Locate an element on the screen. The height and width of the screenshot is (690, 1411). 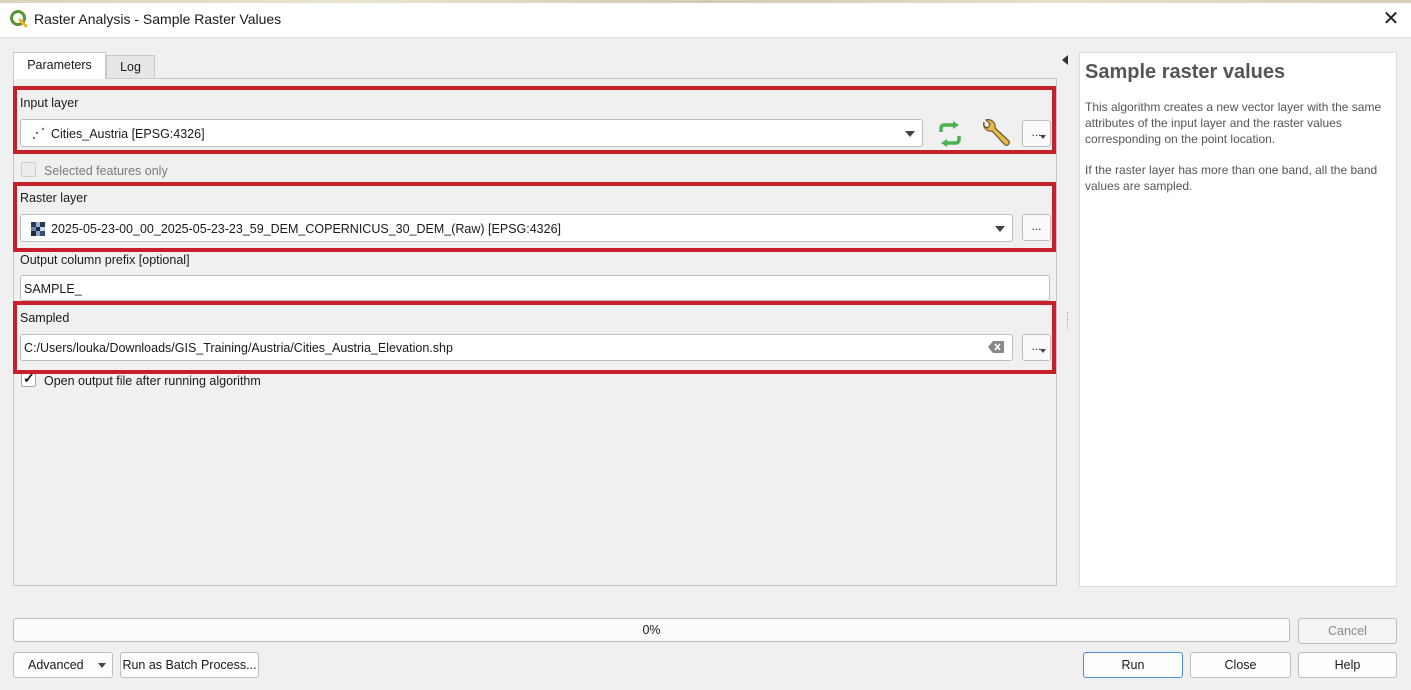
splitter-handle is located at coordinates (1068, 321).